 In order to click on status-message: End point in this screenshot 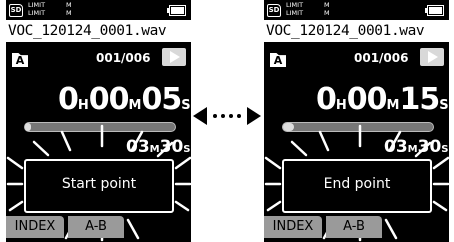, I will do `click(357, 184)`.